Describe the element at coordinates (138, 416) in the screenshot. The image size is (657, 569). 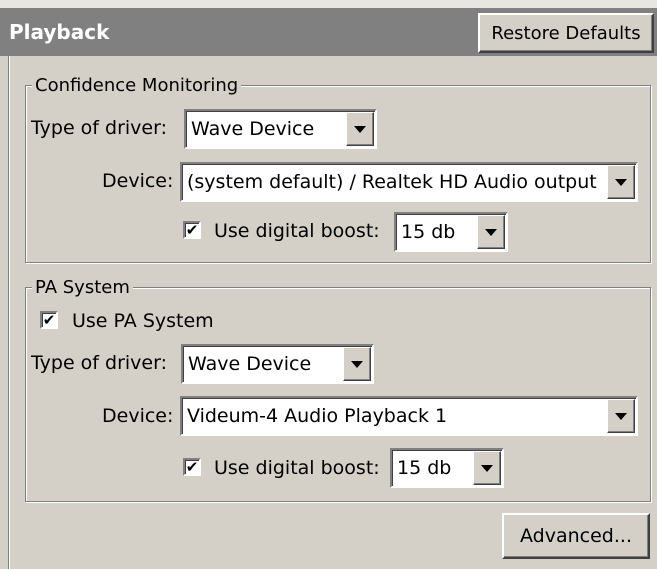
I see `pa-device-label: Device:` at that location.